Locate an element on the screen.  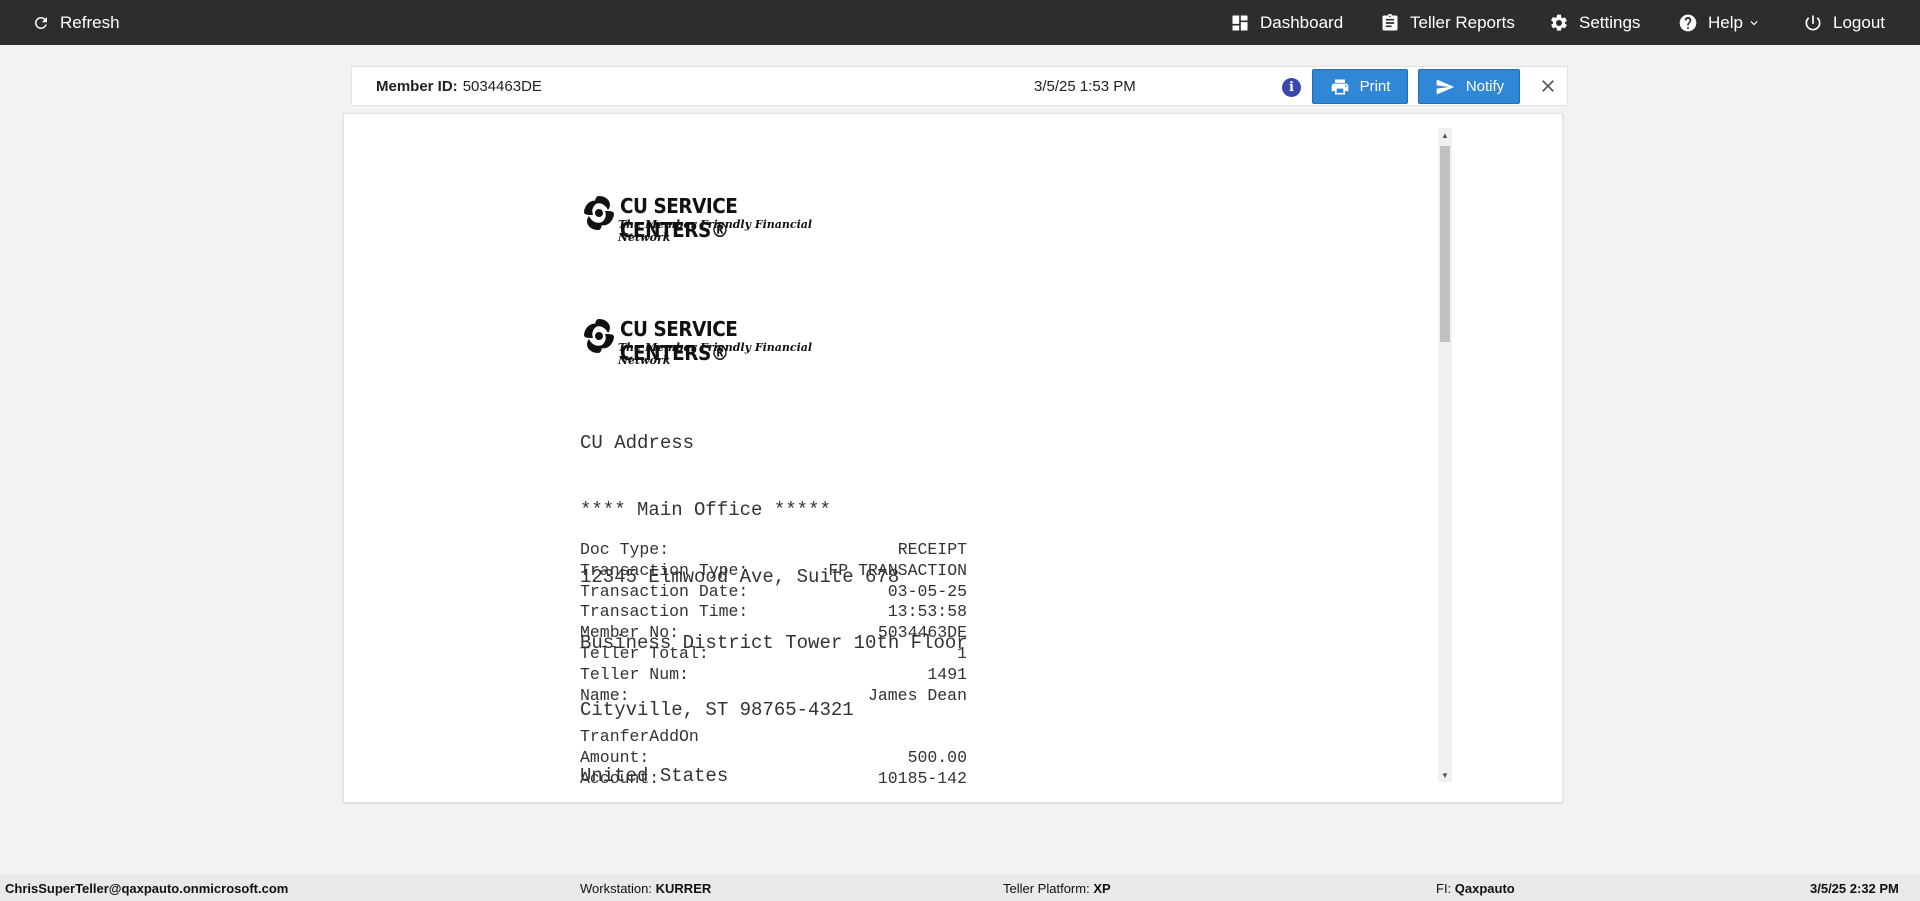
detail-label: Transaction Type: is located at coordinates (664, 570).